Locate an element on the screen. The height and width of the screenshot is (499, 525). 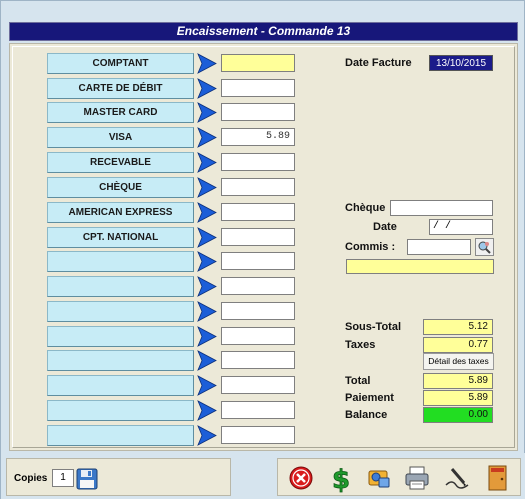
signature-icon is located at coordinates (457, 478).